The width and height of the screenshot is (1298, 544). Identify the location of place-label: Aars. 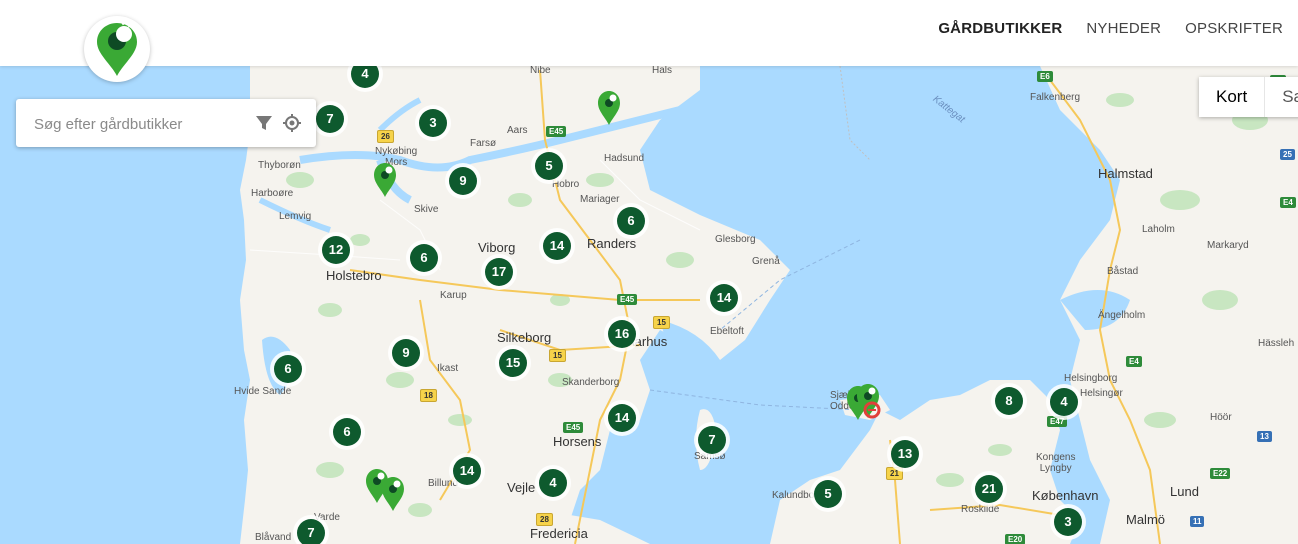
(517, 130).